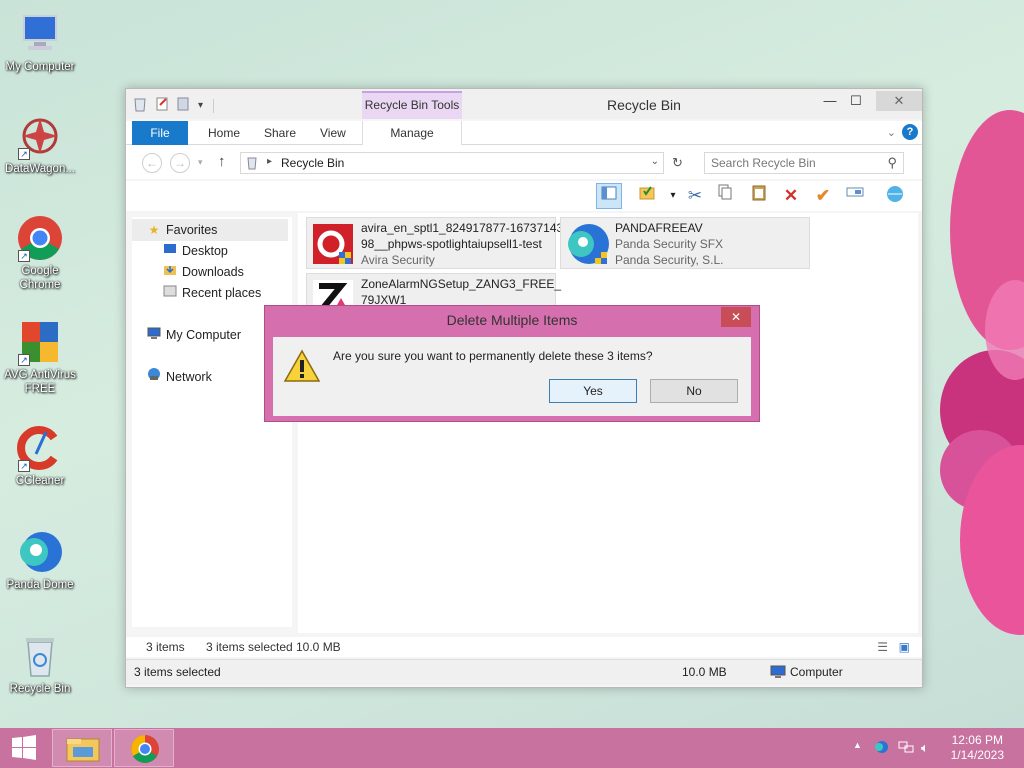 This screenshot has height=768, width=1024. What do you see at coordinates (40, 448) in the screenshot?
I see `ccleaner-icon: ↗` at bounding box center [40, 448].